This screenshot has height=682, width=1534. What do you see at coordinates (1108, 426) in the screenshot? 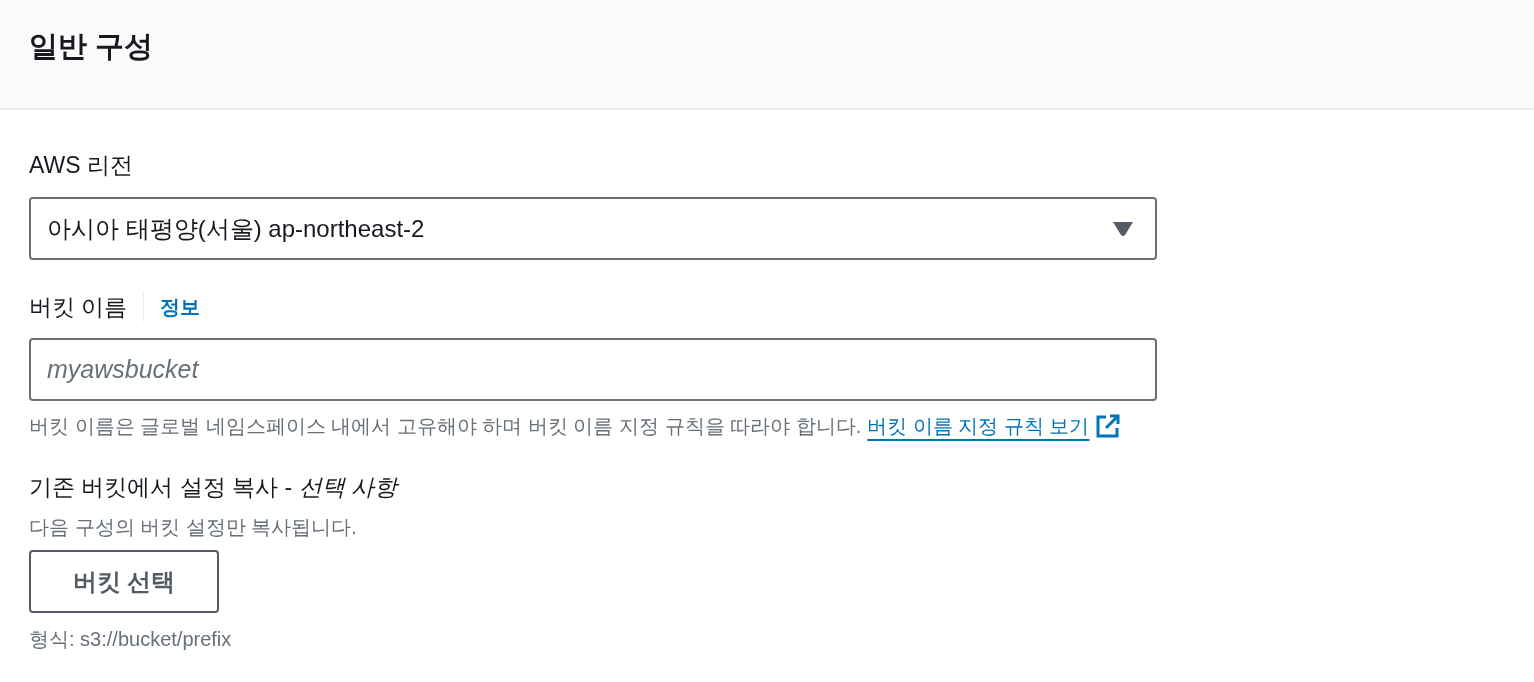
I see `external-link-icon` at bounding box center [1108, 426].